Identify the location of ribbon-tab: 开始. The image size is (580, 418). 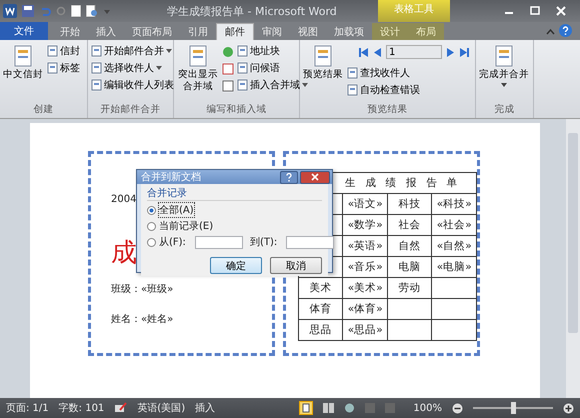
(70, 31).